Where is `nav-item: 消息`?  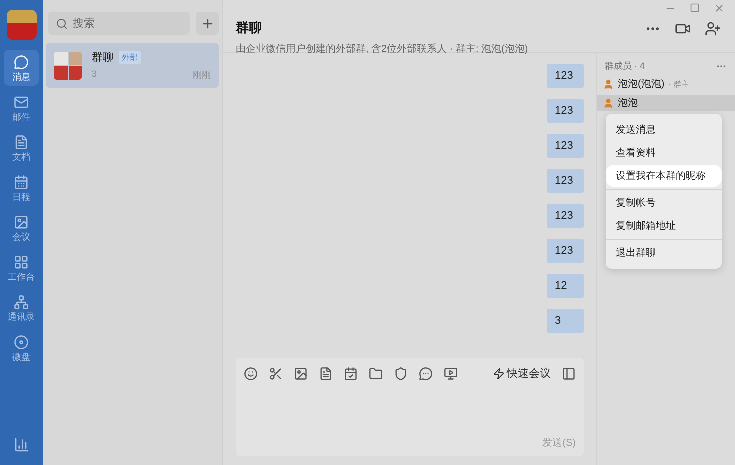
nav-item: 消息 is located at coordinates (21, 68).